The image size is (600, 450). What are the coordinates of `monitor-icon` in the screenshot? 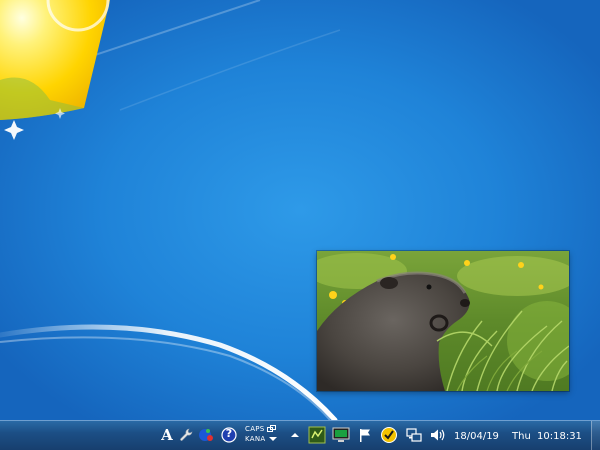 It's located at (341, 435).